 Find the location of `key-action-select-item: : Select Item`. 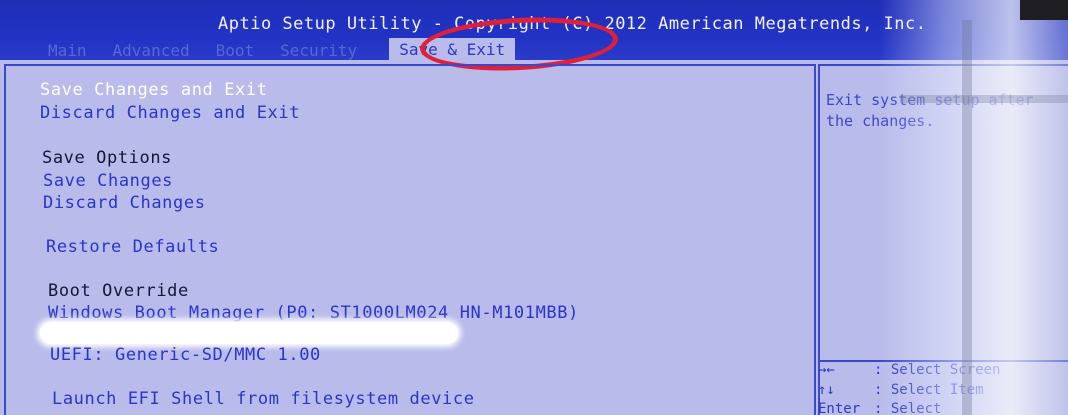

key-action-select-item: : Select Item is located at coordinates (929, 390).